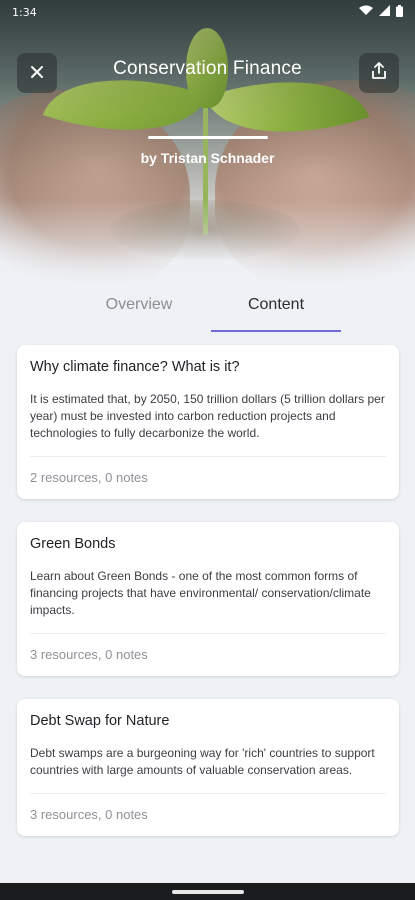 This screenshot has height=900, width=415. I want to click on tab-content: Content, so click(276, 310).